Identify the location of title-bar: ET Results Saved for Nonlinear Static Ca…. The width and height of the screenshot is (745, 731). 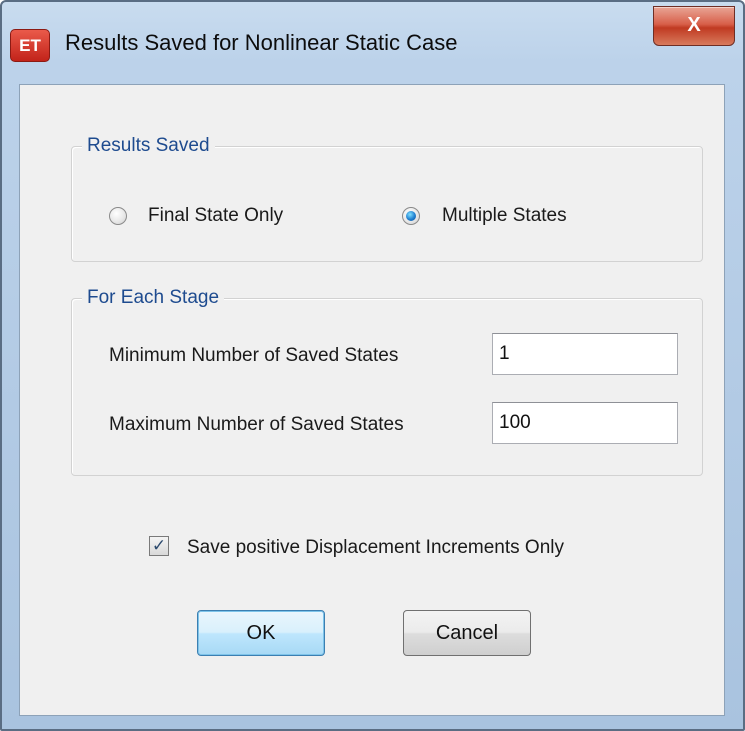
(372, 43).